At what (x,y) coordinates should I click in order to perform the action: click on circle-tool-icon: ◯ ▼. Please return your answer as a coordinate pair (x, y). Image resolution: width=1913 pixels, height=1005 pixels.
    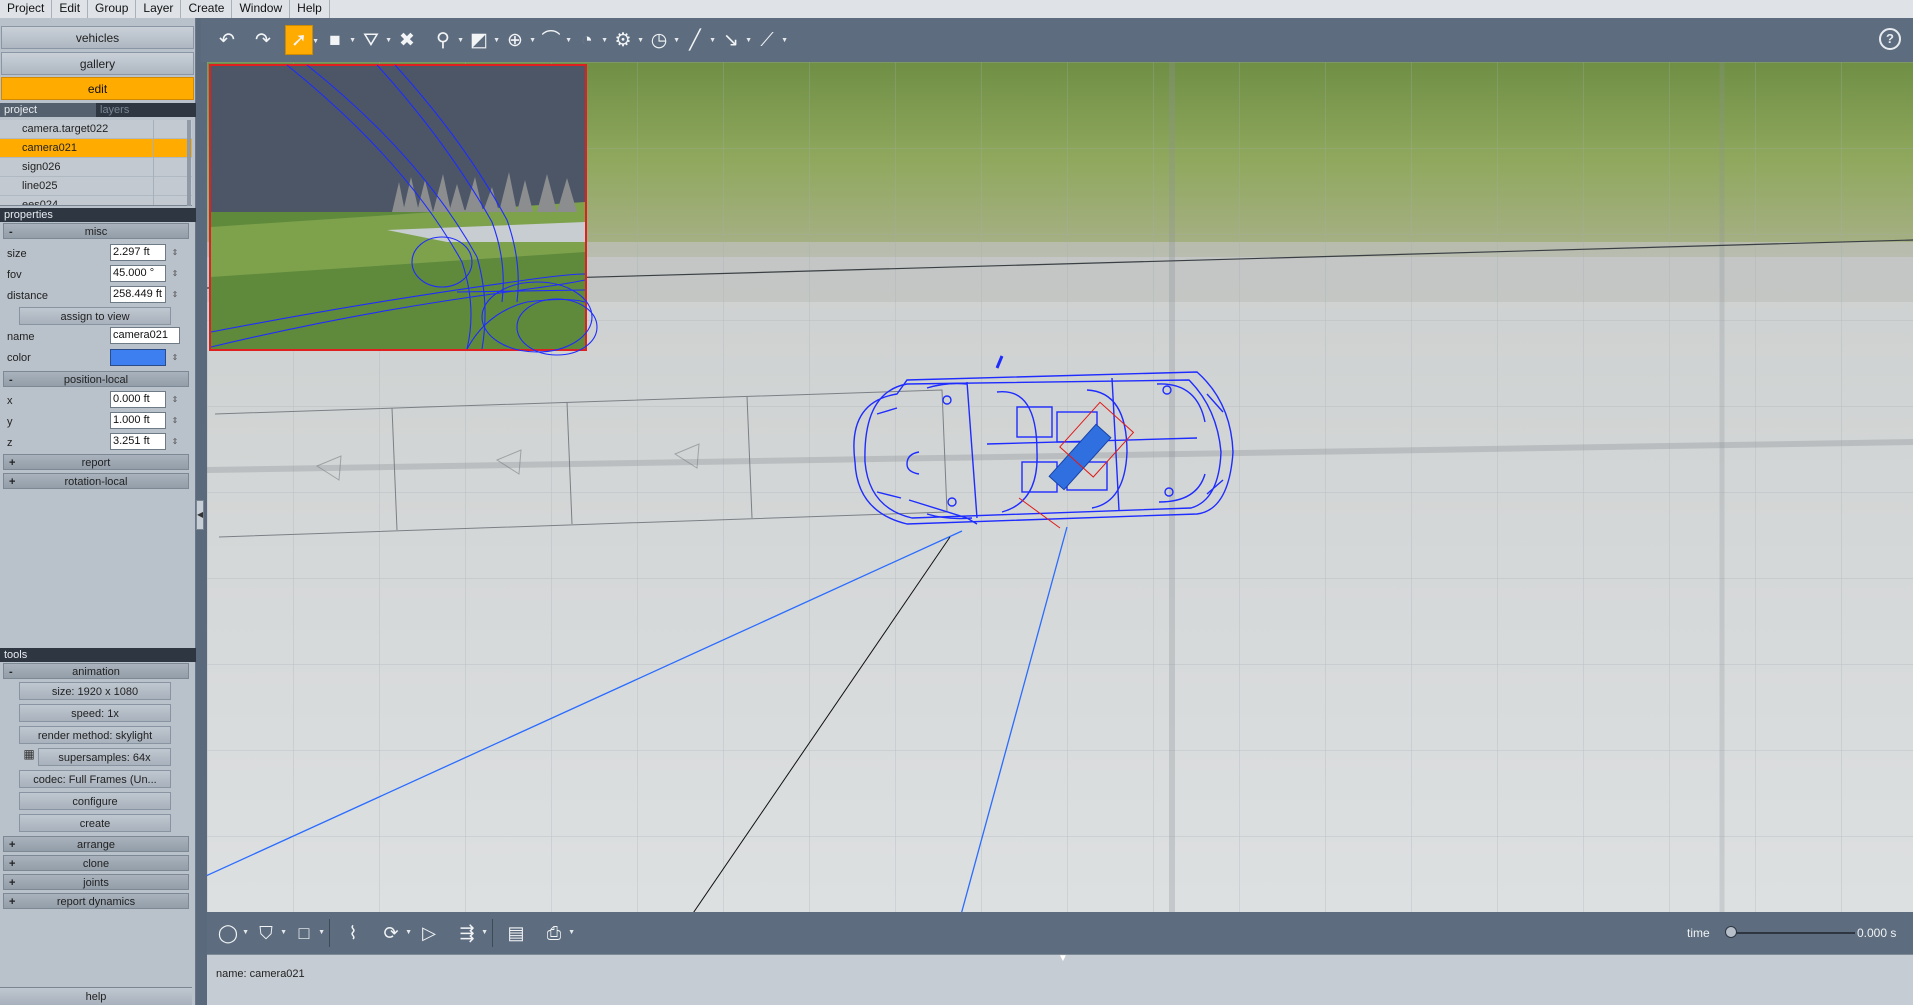
    Looking at the image, I should click on (232, 933).